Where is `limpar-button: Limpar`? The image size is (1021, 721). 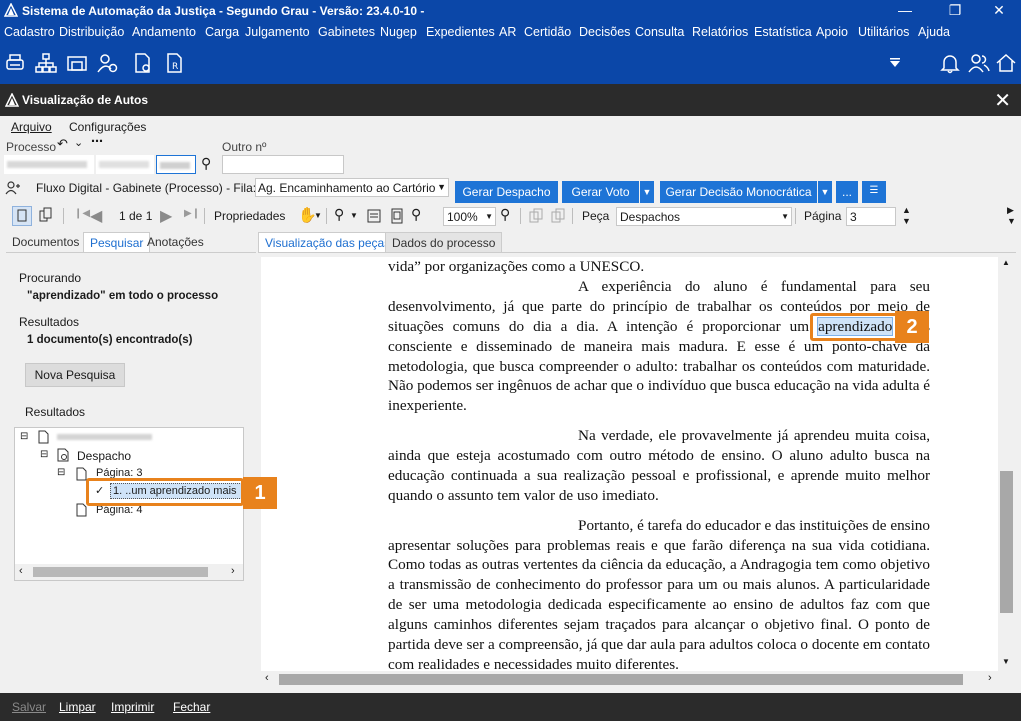 limpar-button: Limpar is located at coordinates (77, 707).